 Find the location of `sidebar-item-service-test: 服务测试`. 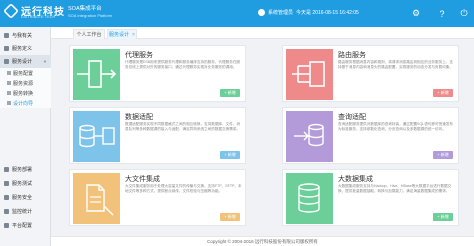

sidebar-item-service-test: 服务测试 is located at coordinates (25, 183).